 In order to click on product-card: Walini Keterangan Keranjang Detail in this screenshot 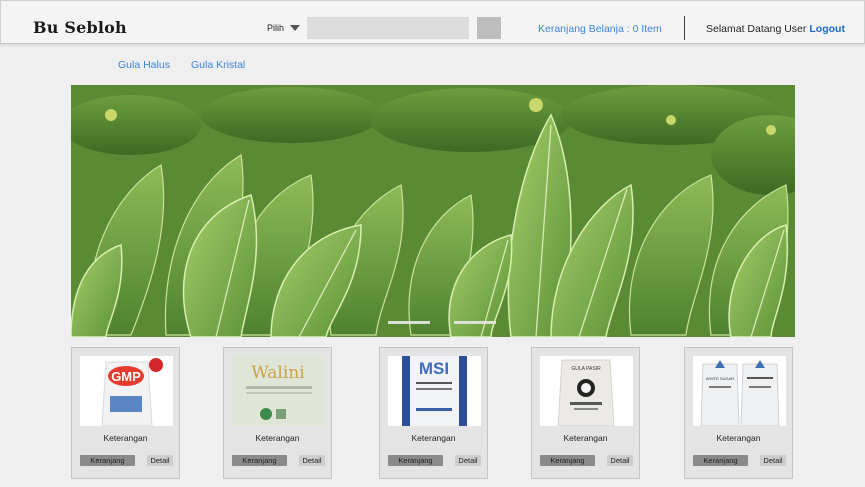, I will do `click(277, 413)`.